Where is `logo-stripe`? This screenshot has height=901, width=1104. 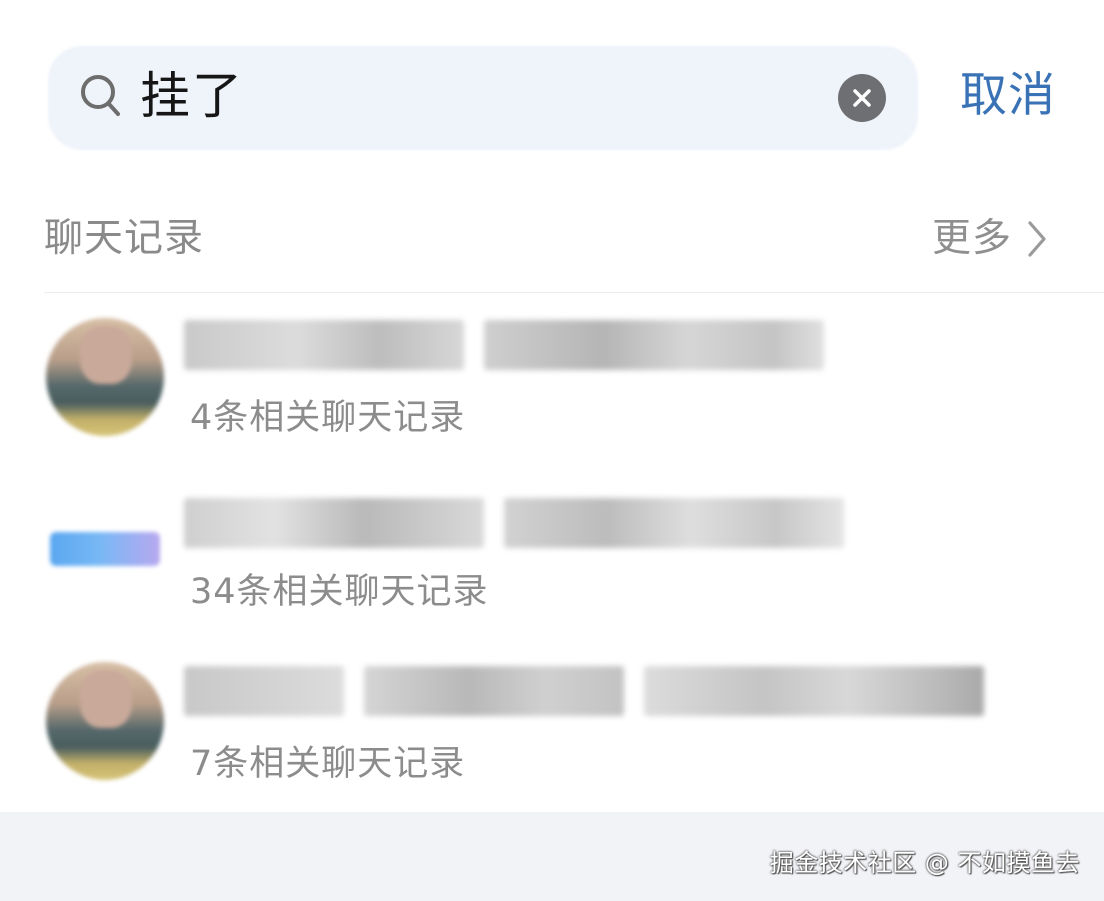 logo-stripe is located at coordinates (105, 549).